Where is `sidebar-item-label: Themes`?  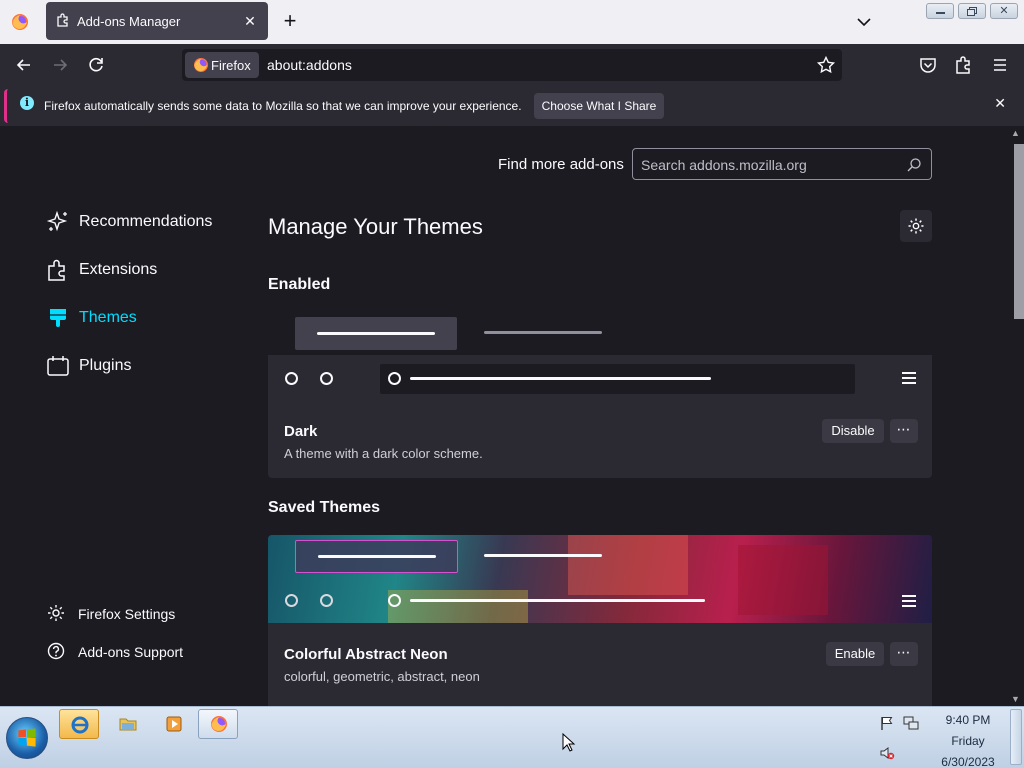
sidebar-item-label: Themes is located at coordinates (108, 317).